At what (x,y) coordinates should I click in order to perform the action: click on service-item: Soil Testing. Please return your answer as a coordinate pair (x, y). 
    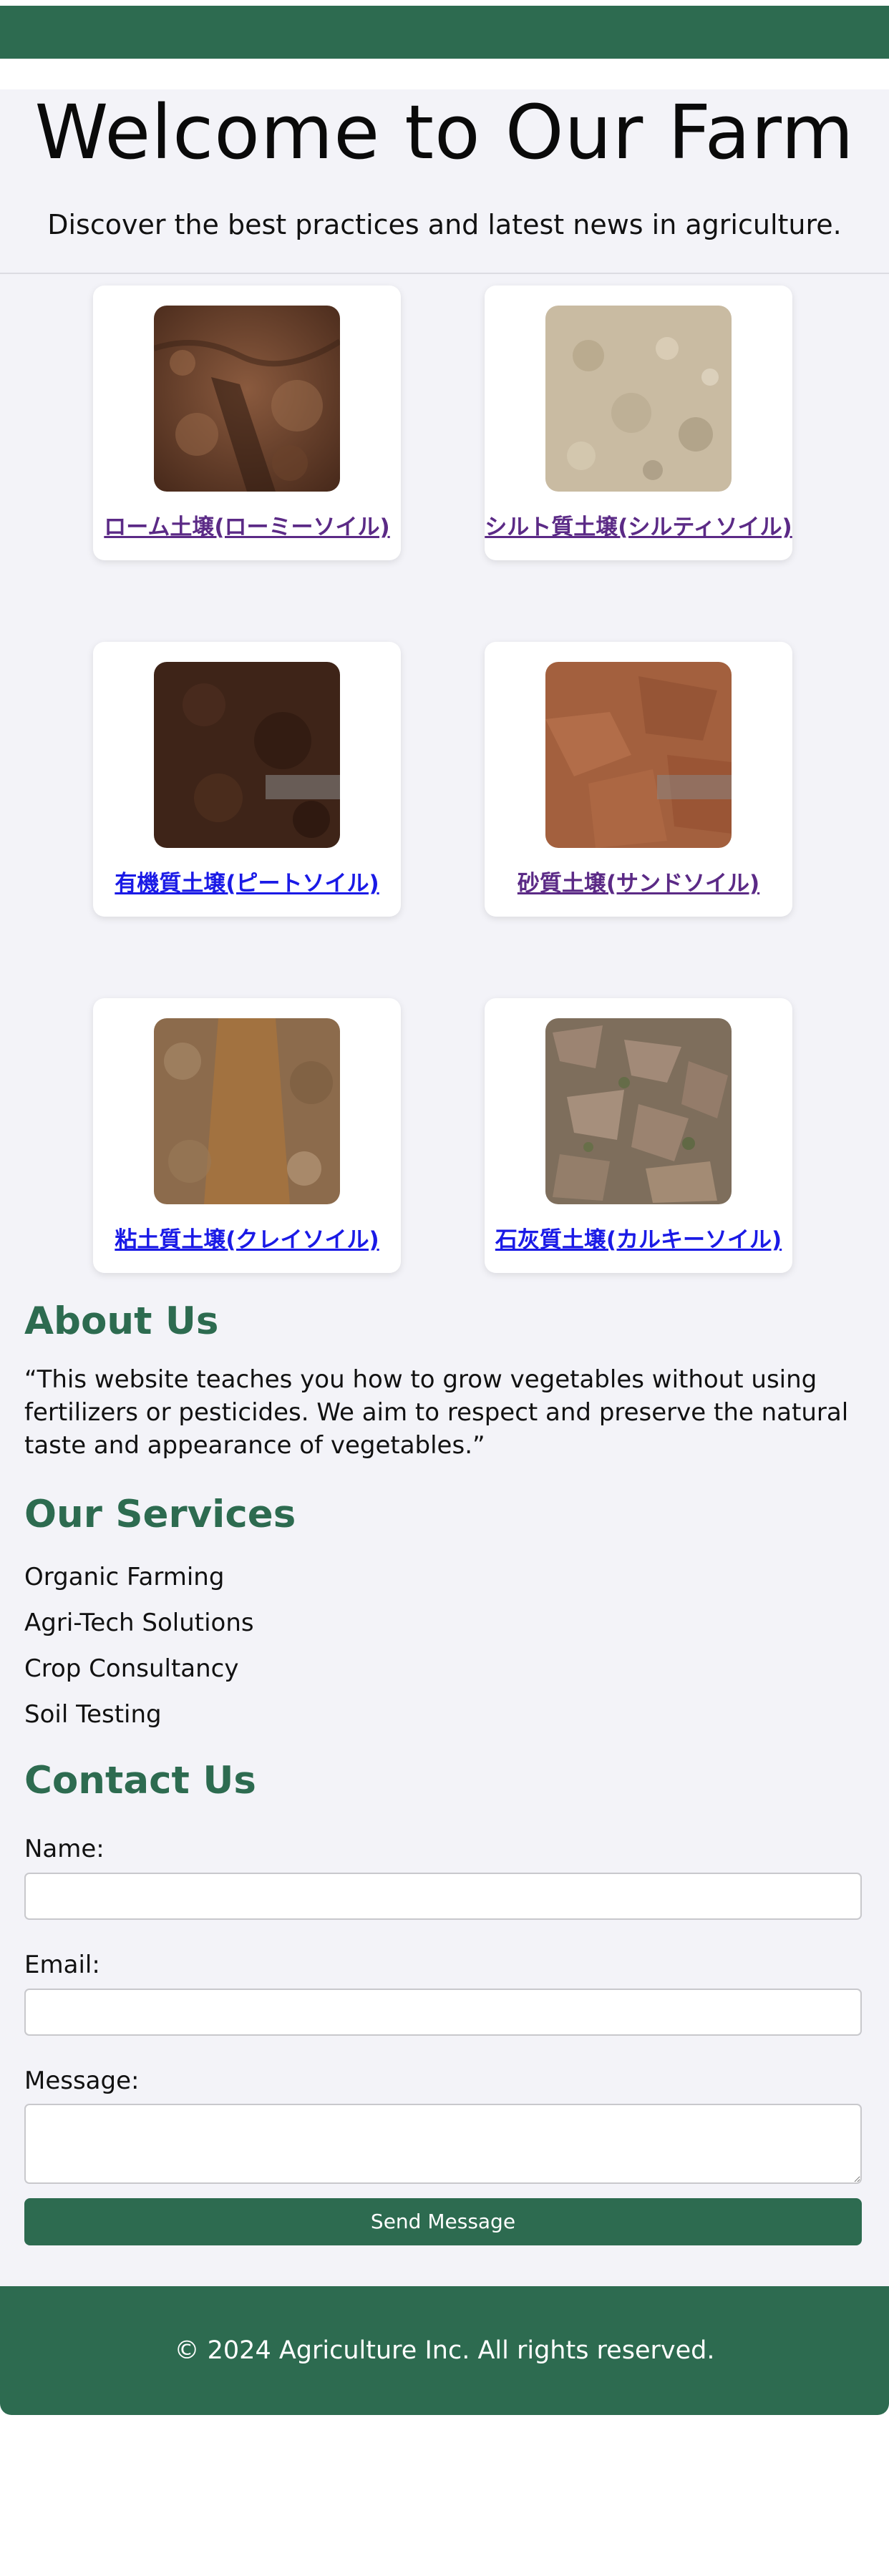
    Looking at the image, I should click on (93, 1714).